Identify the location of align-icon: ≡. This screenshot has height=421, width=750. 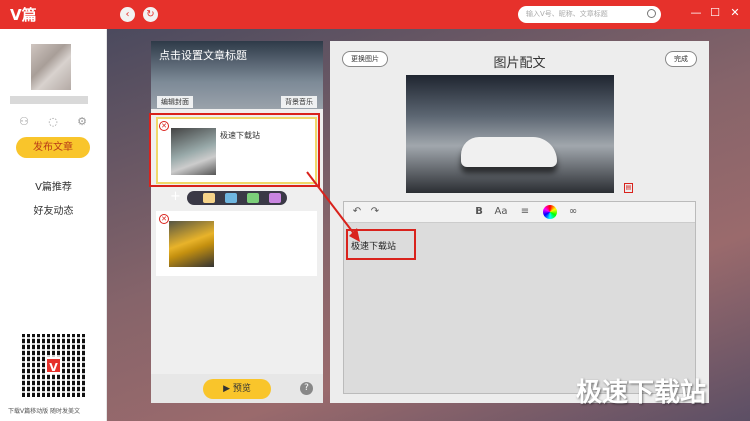
(525, 212).